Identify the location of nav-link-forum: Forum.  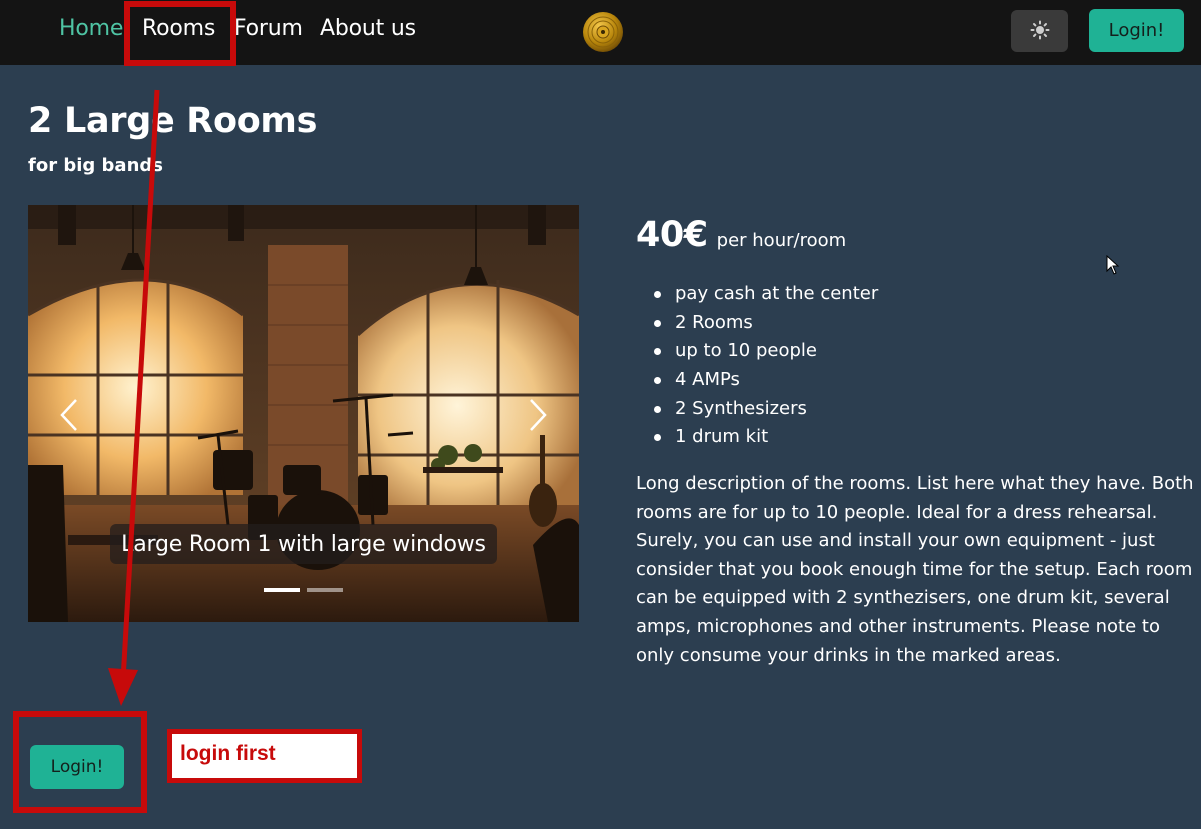
(268, 28).